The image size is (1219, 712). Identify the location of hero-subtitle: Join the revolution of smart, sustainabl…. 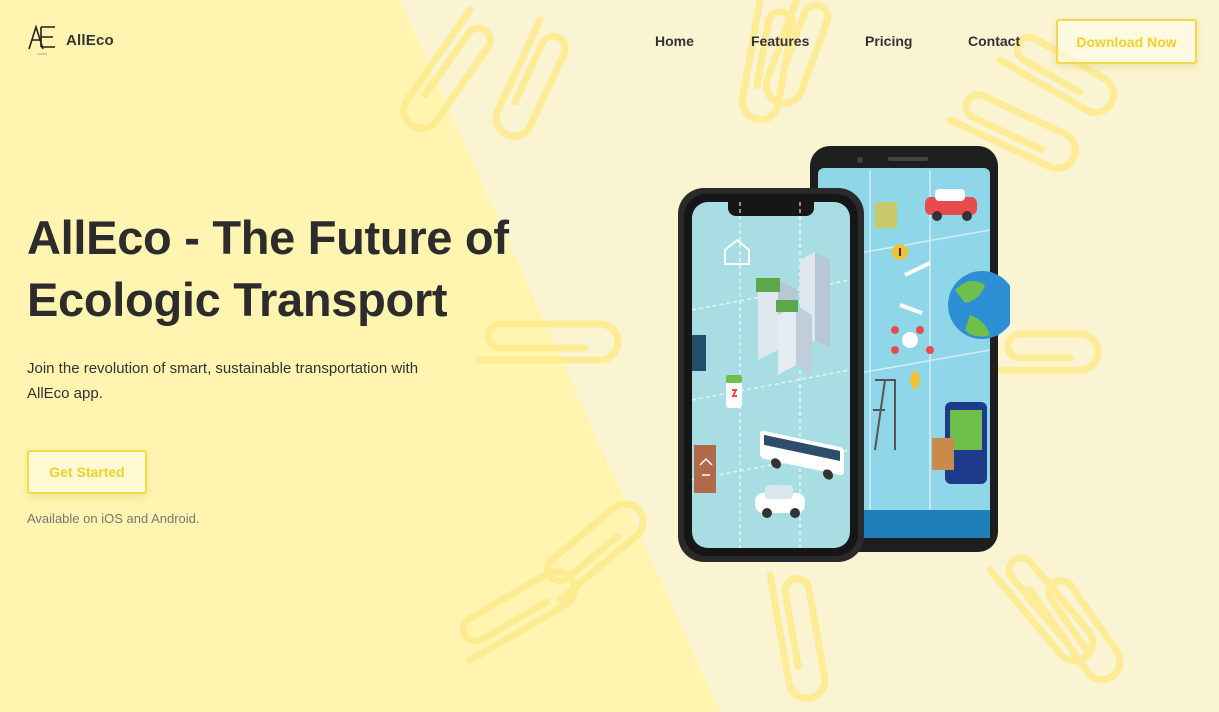
(223, 381).